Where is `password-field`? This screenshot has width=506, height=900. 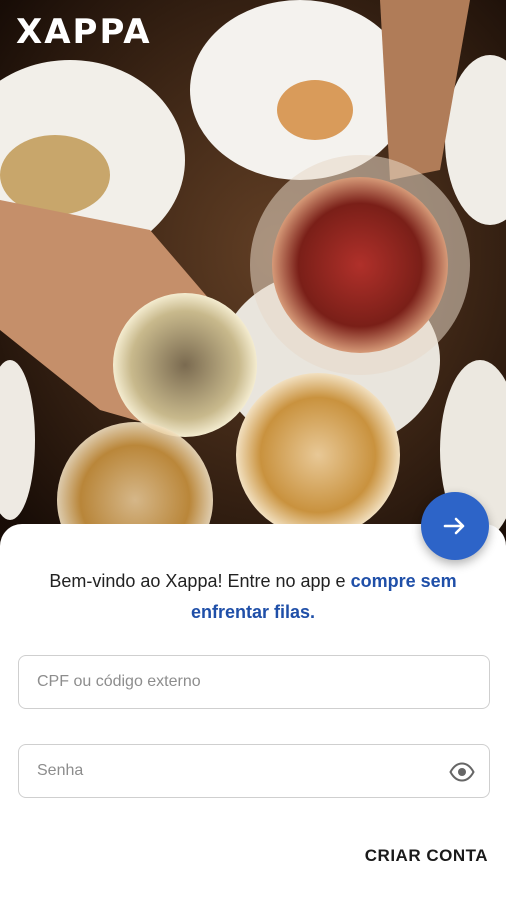 password-field is located at coordinates (254, 771).